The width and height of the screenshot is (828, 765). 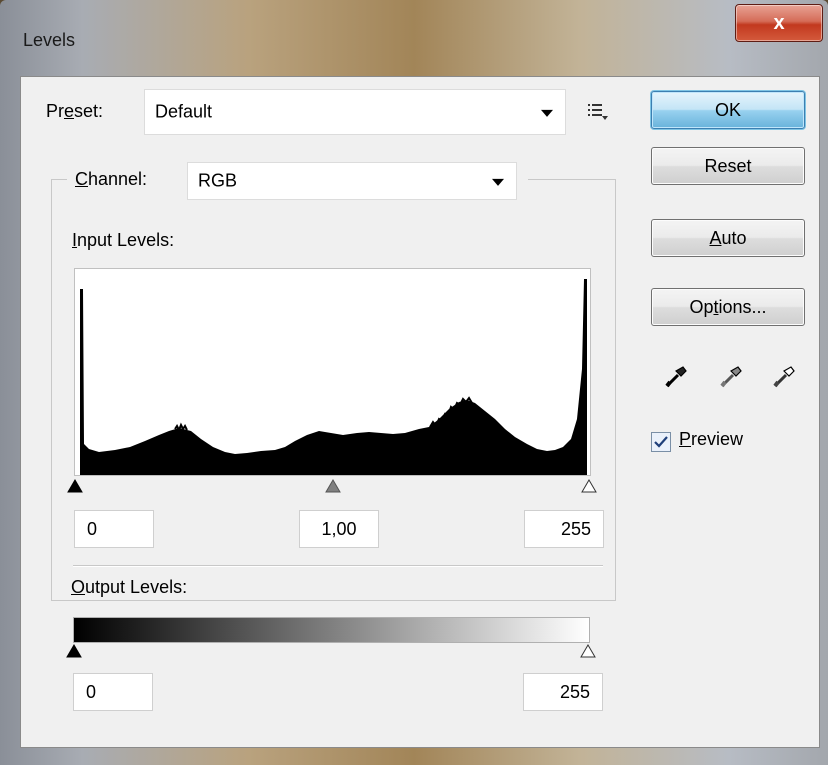 What do you see at coordinates (414, 38) in the screenshot?
I see `title-bar: Levels x` at bounding box center [414, 38].